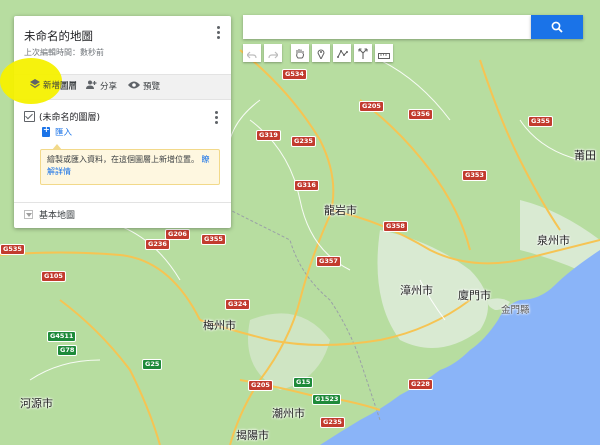 Image resolution: width=600 pixels, height=445 pixels. What do you see at coordinates (303, 382) in the screenshot?
I see `road-shield: G15` at bounding box center [303, 382].